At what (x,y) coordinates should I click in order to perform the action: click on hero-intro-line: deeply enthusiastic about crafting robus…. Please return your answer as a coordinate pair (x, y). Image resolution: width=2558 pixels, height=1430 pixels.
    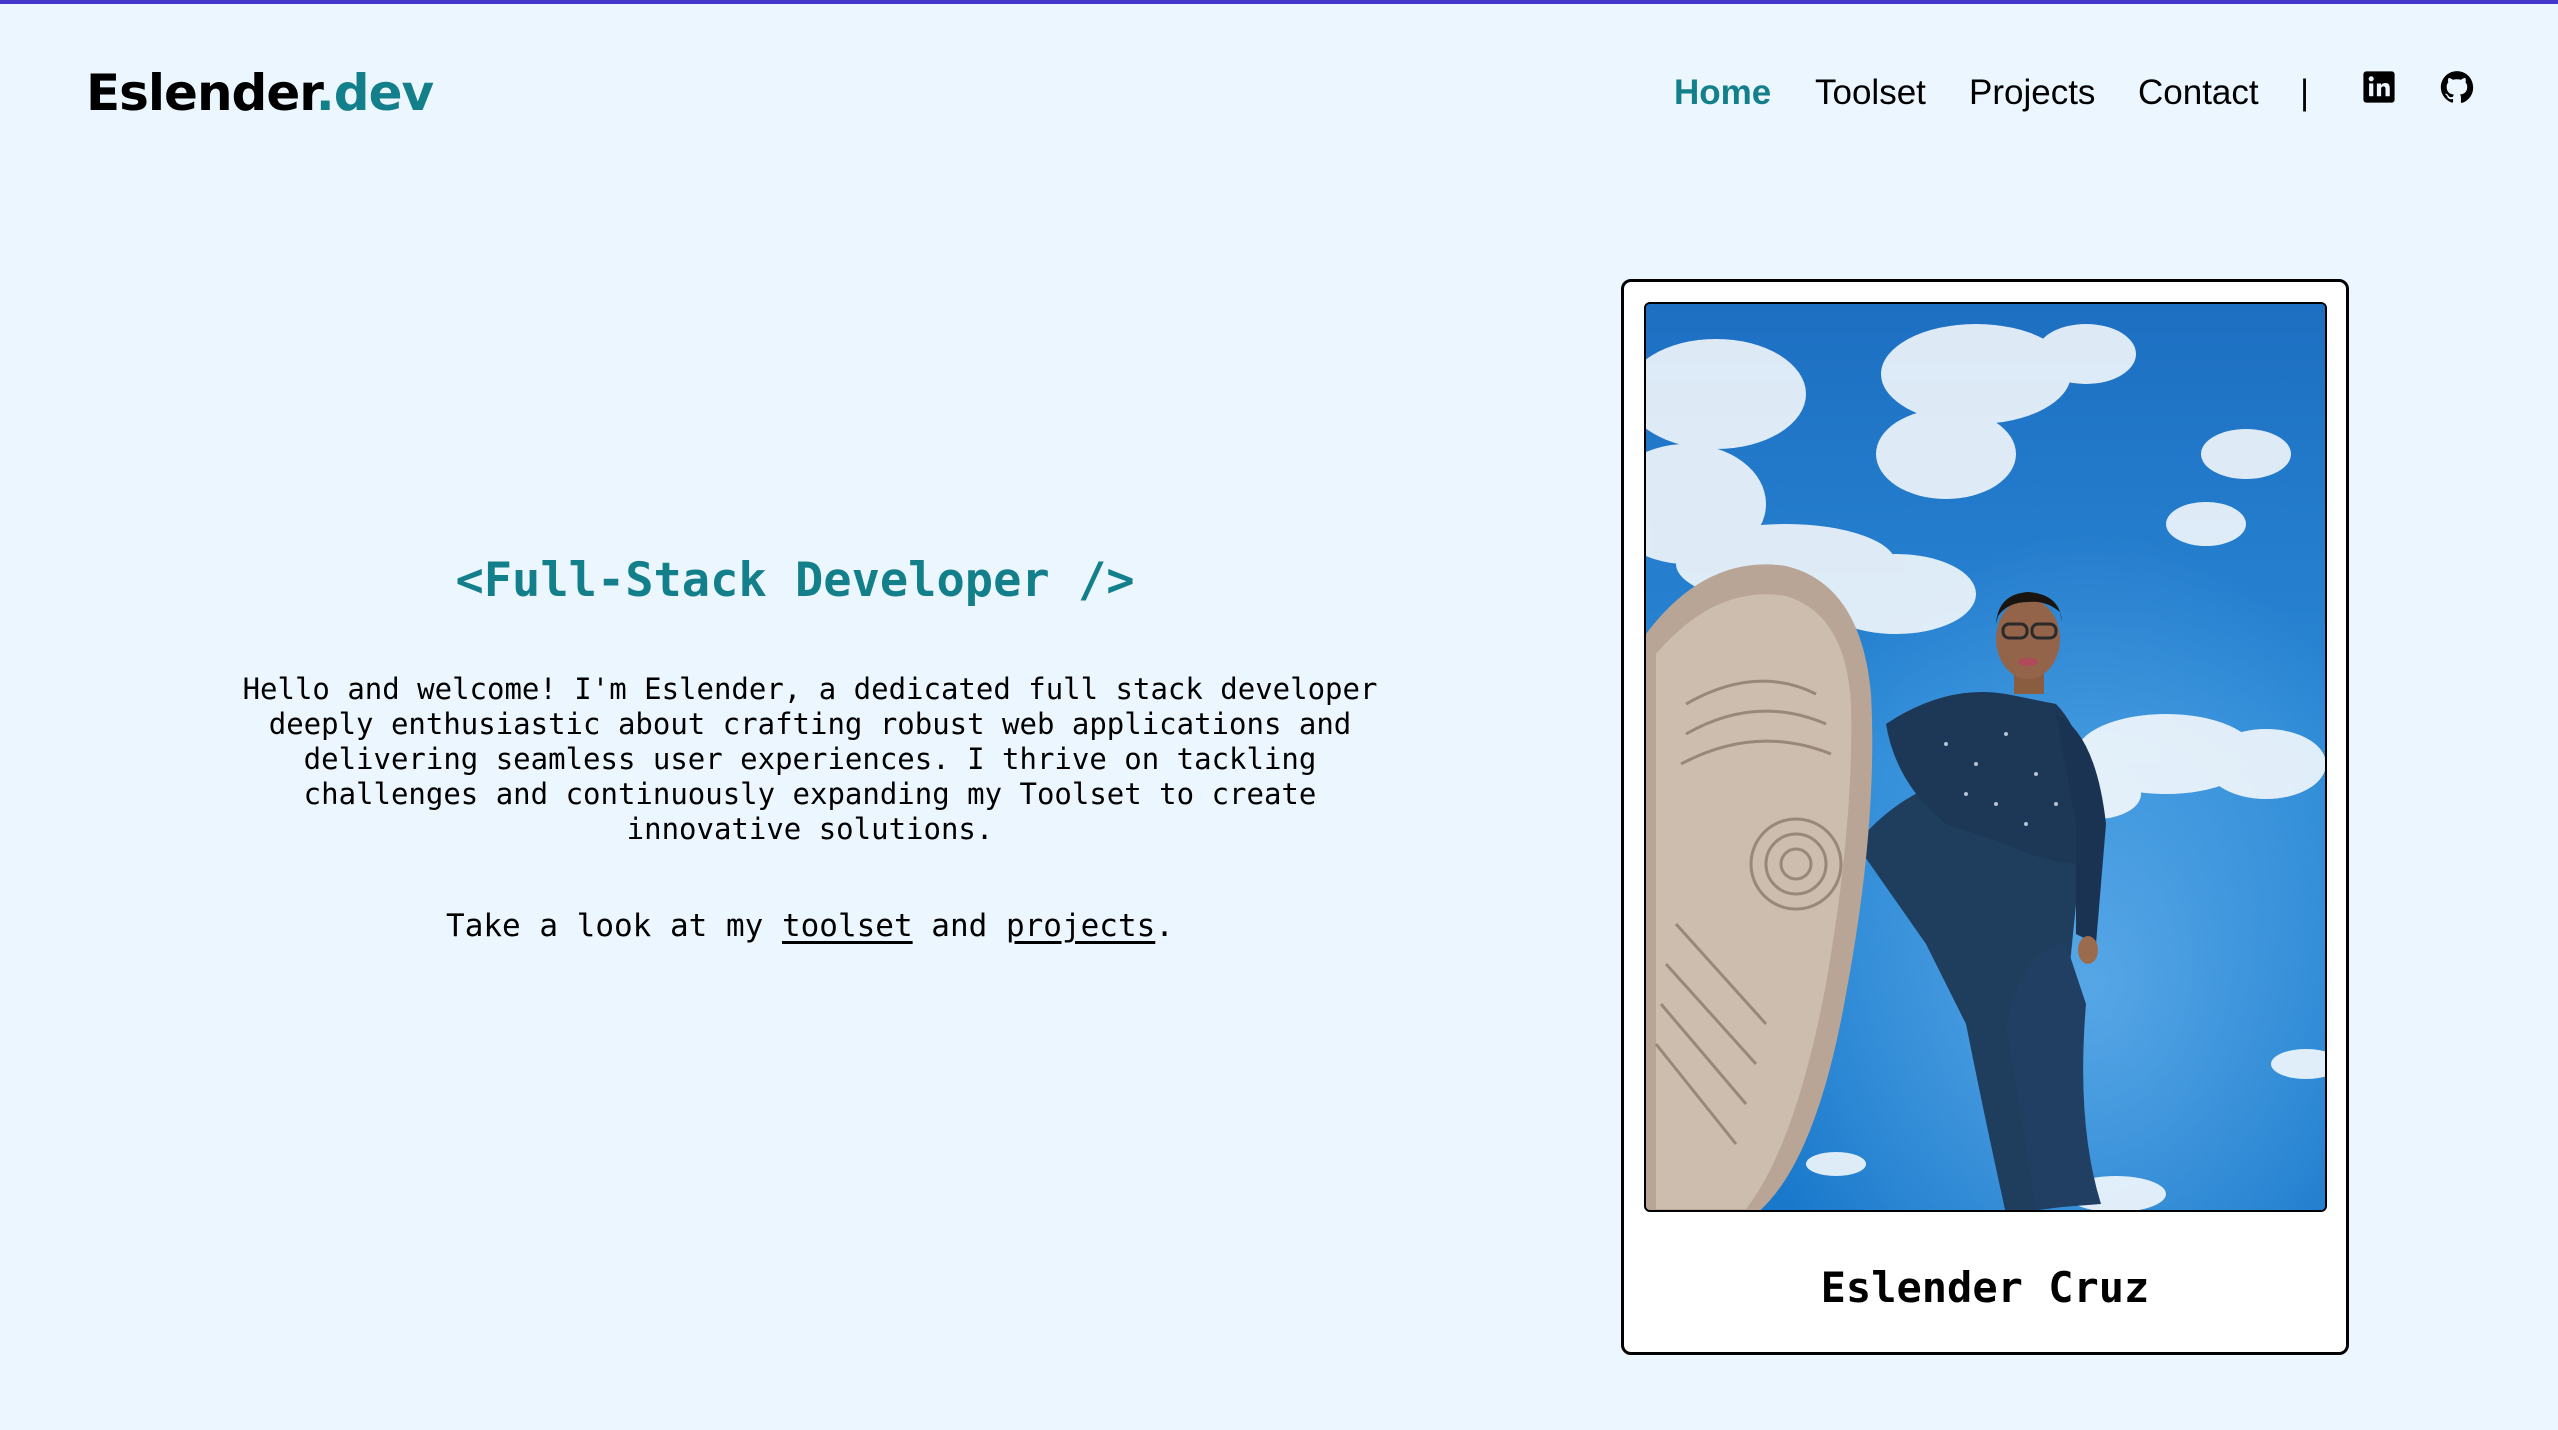
    Looking at the image, I should click on (810, 724).